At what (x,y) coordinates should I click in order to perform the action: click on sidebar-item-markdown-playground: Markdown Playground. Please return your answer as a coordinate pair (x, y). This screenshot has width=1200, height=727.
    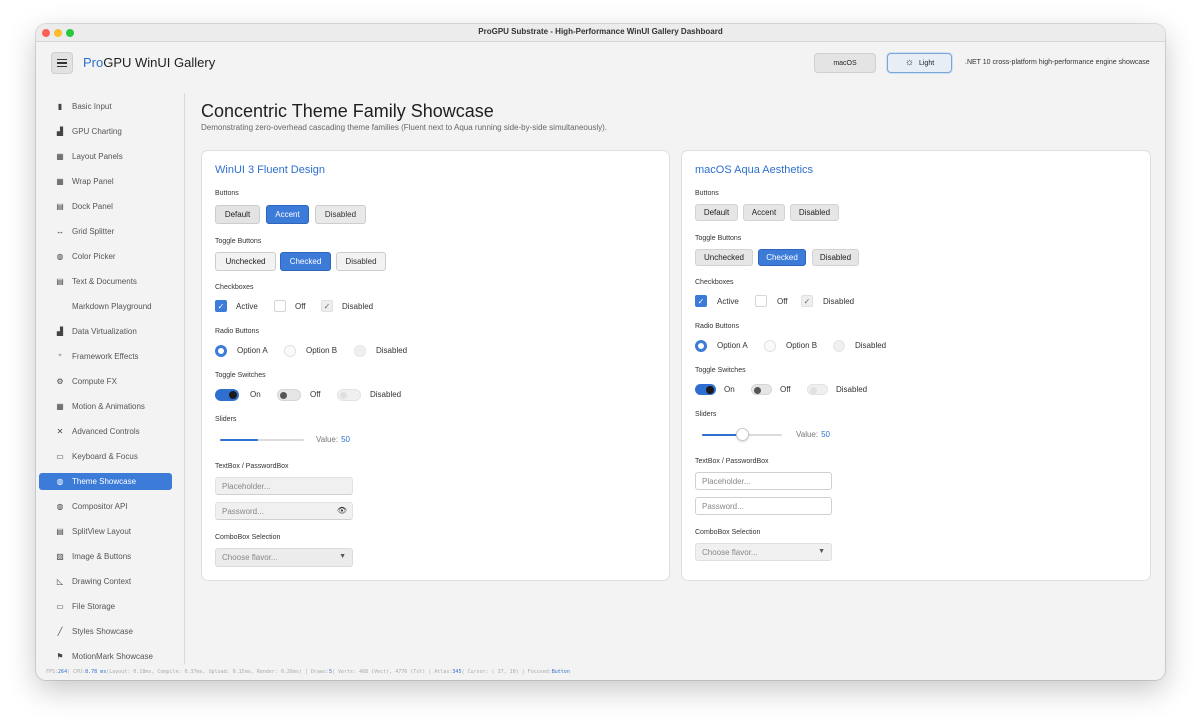
    Looking at the image, I should click on (105, 306).